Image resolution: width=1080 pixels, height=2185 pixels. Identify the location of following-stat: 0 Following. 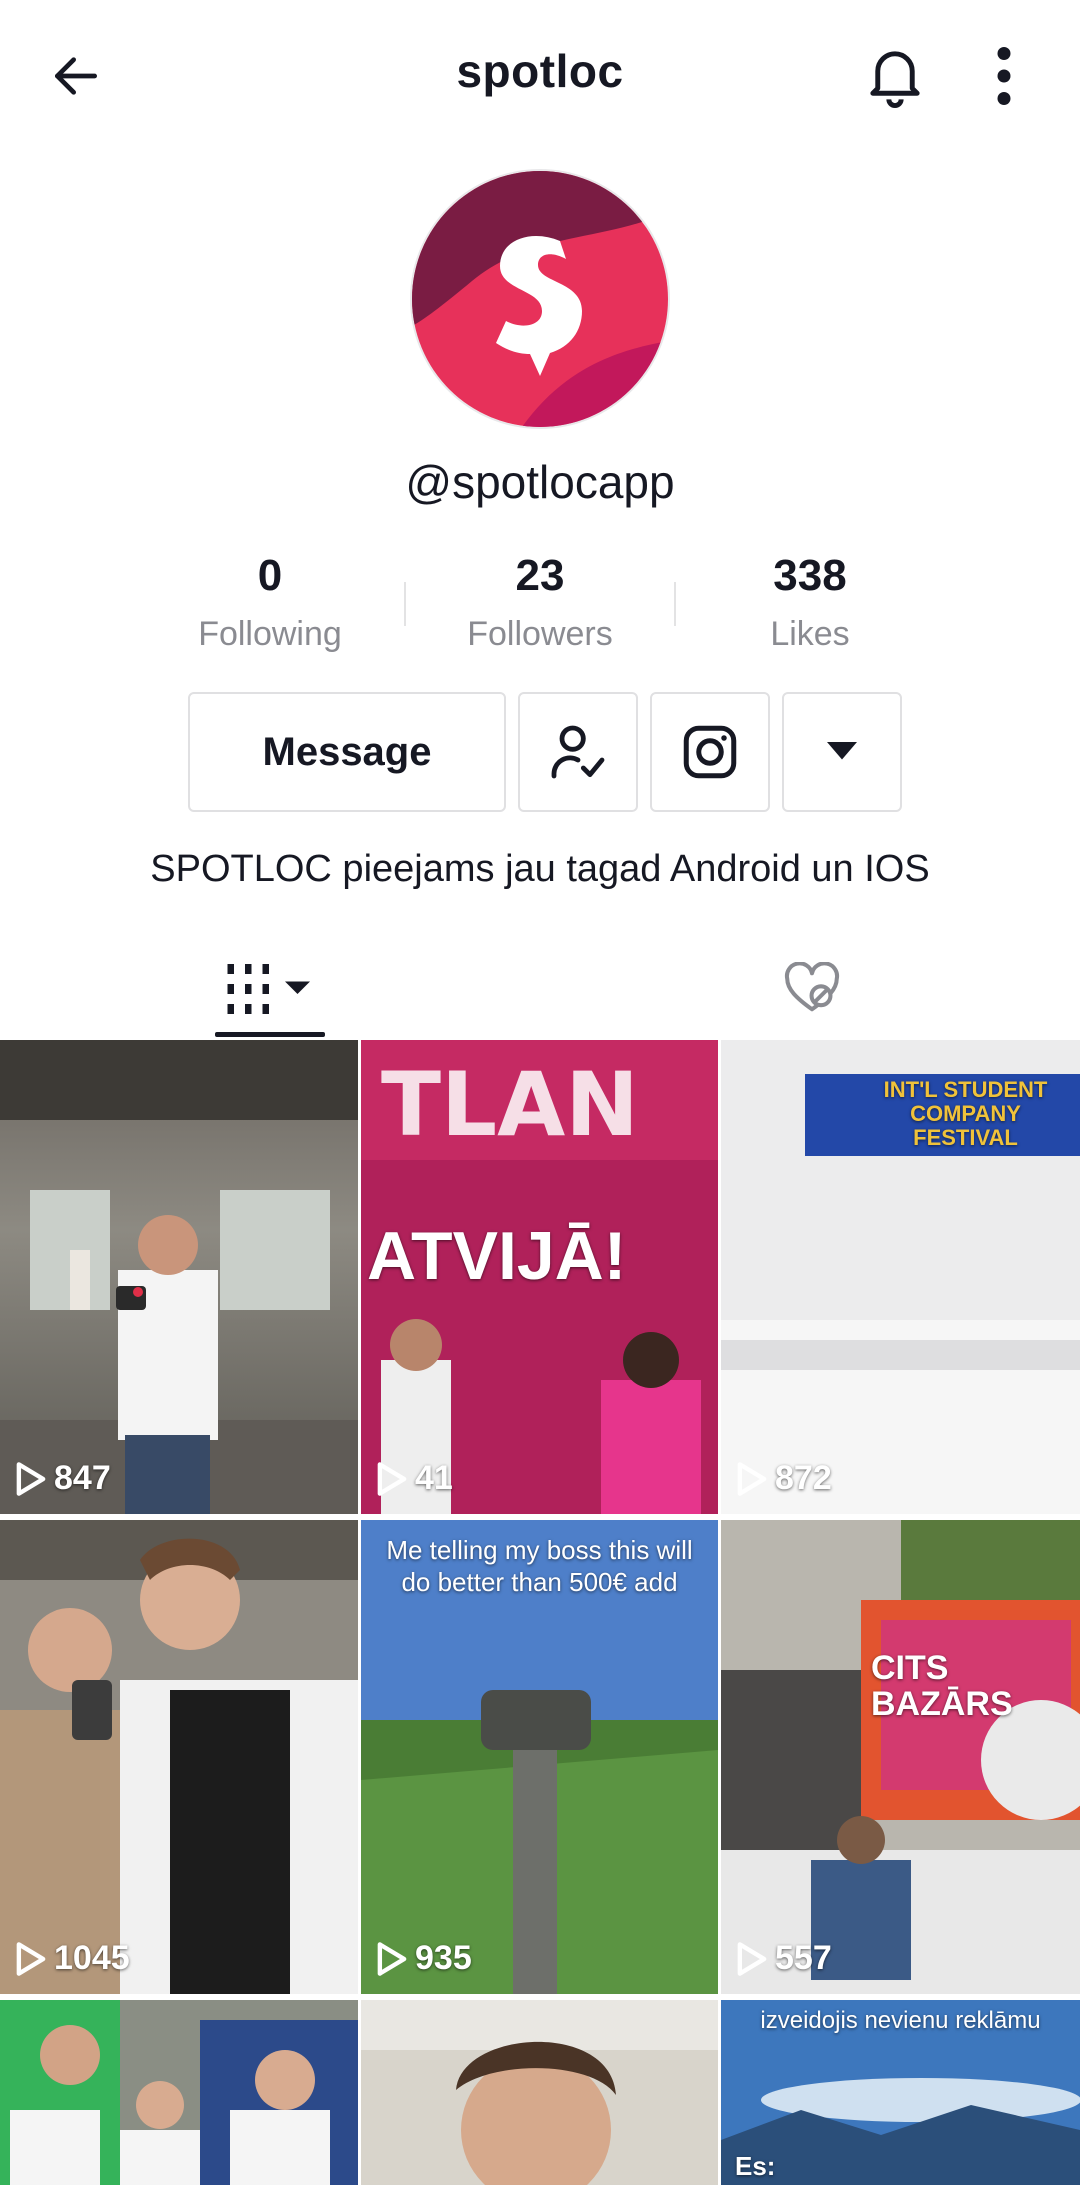
(270, 602).